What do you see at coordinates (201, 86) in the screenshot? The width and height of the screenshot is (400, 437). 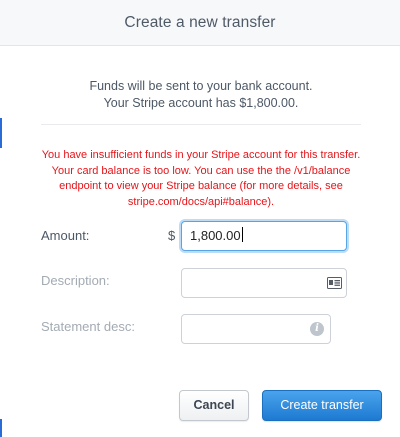 I see `funds-info-line: Funds will be sent to your bank account.` at bounding box center [201, 86].